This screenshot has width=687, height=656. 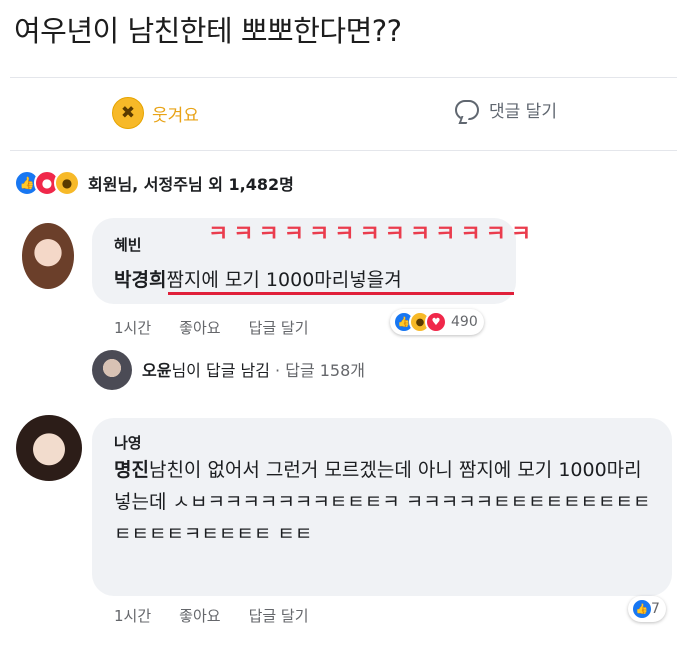 I want to click on haha-icon: ●, so click(x=67, y=183).